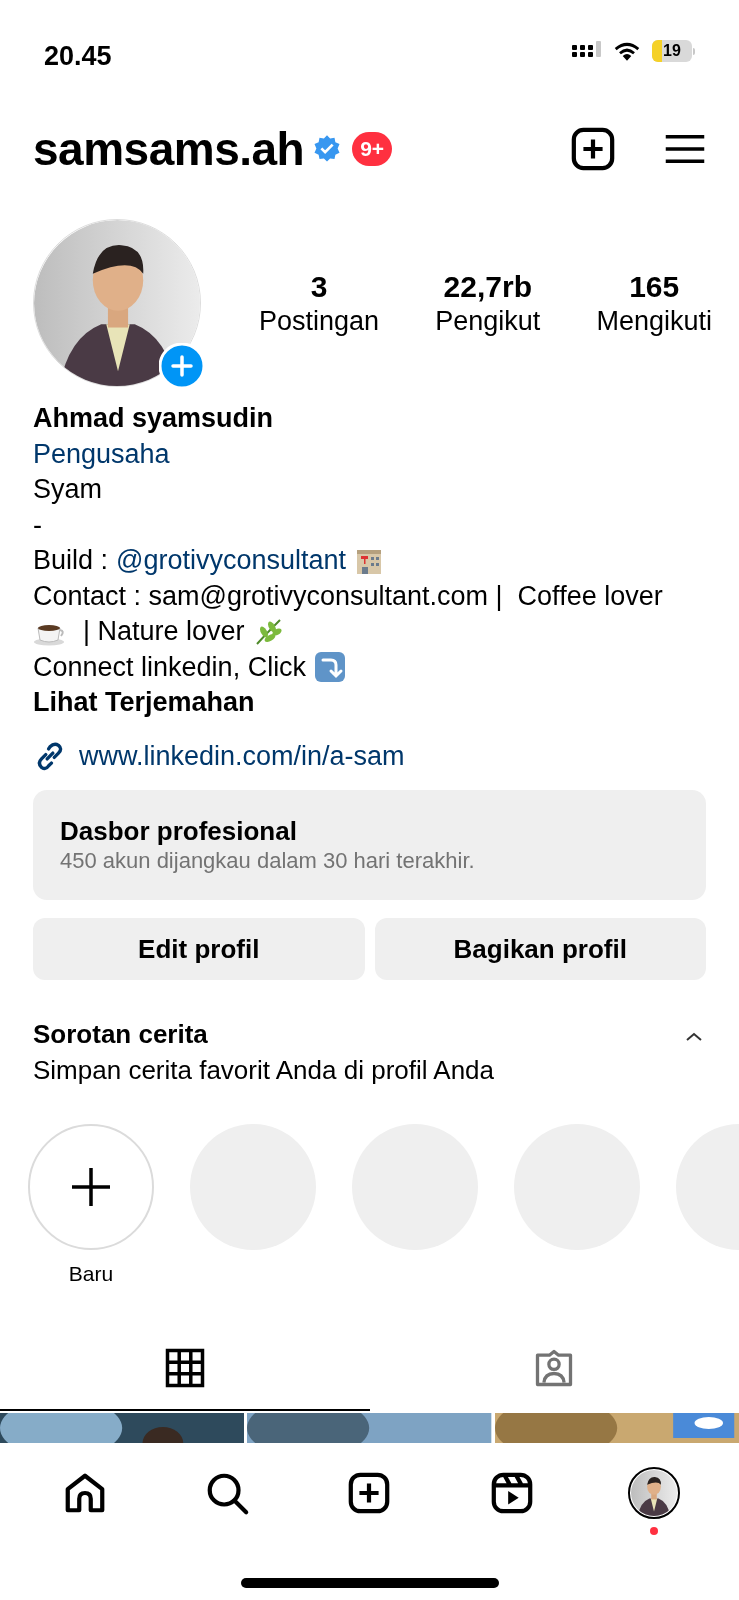 Image resolution: width=739 pixels, height=1600 pixels. I want to click on profile-action-button: Bagikan profil, so click(540, 949).